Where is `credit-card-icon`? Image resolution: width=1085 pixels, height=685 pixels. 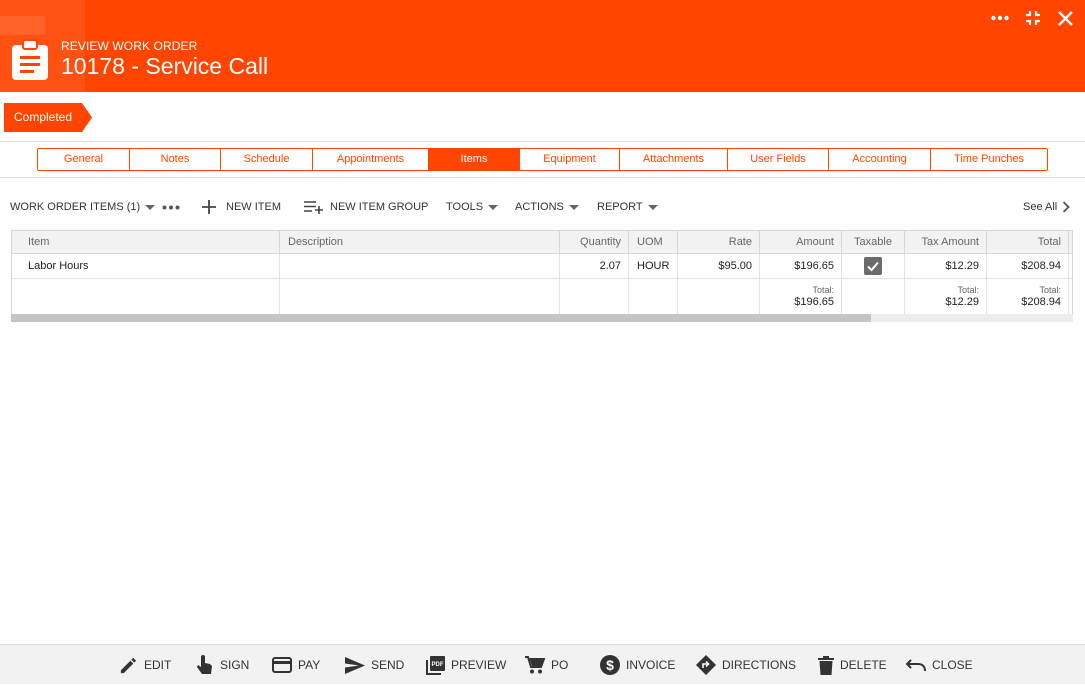
credit-card-icon is located at coordinates (282, 665).